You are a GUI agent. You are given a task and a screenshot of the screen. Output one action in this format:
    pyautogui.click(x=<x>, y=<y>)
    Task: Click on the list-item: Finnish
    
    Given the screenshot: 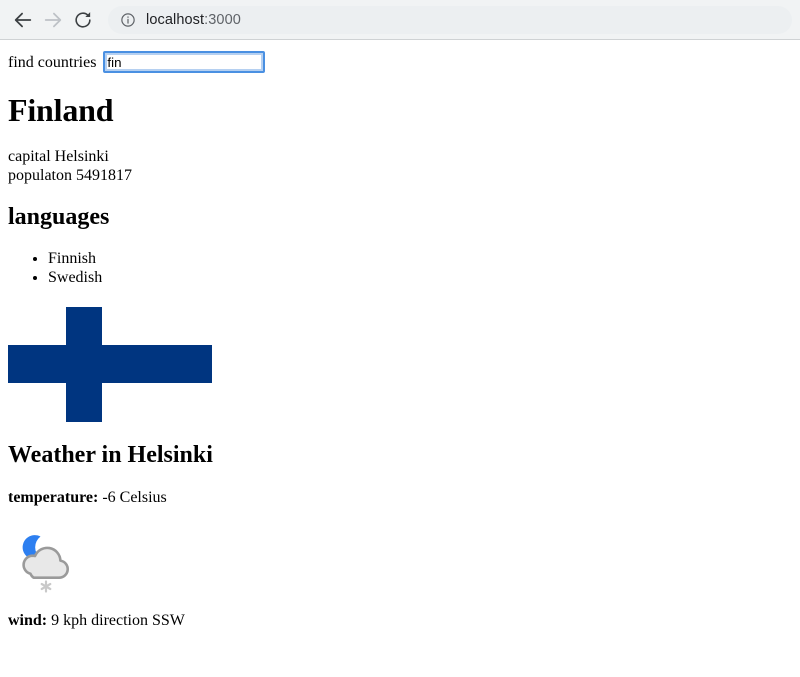 What is the action you would take?
    pyautogui.click(x=420, y=258)
    